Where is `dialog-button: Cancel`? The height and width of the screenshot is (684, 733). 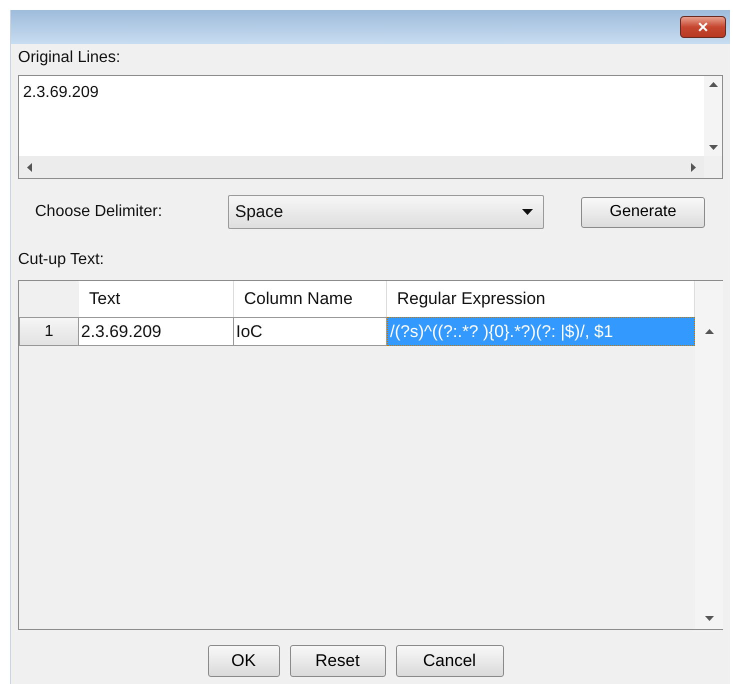 dialog-button: Cancel is located at coordinates (450, 661).